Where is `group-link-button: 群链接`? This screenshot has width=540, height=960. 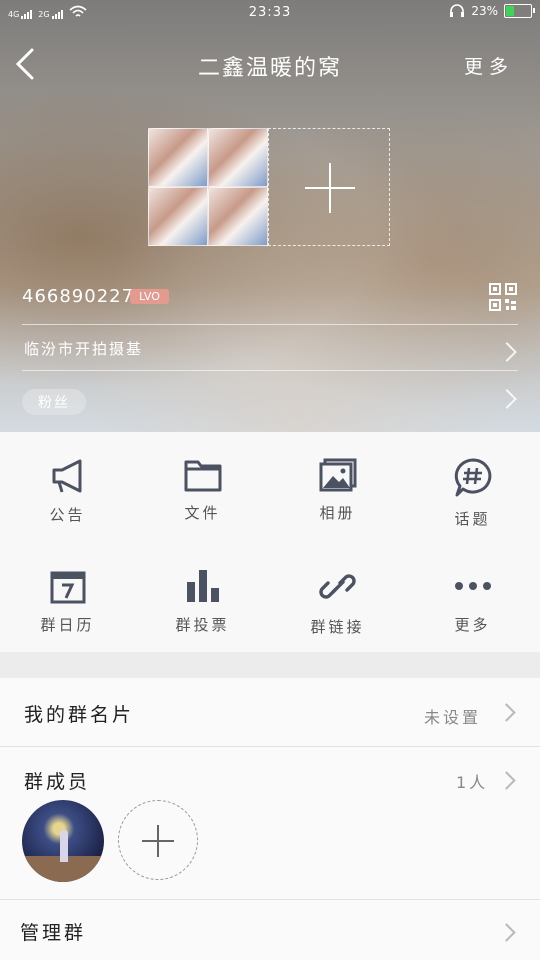
group-link-button: 群链接 is located at coordinates (337, 592).